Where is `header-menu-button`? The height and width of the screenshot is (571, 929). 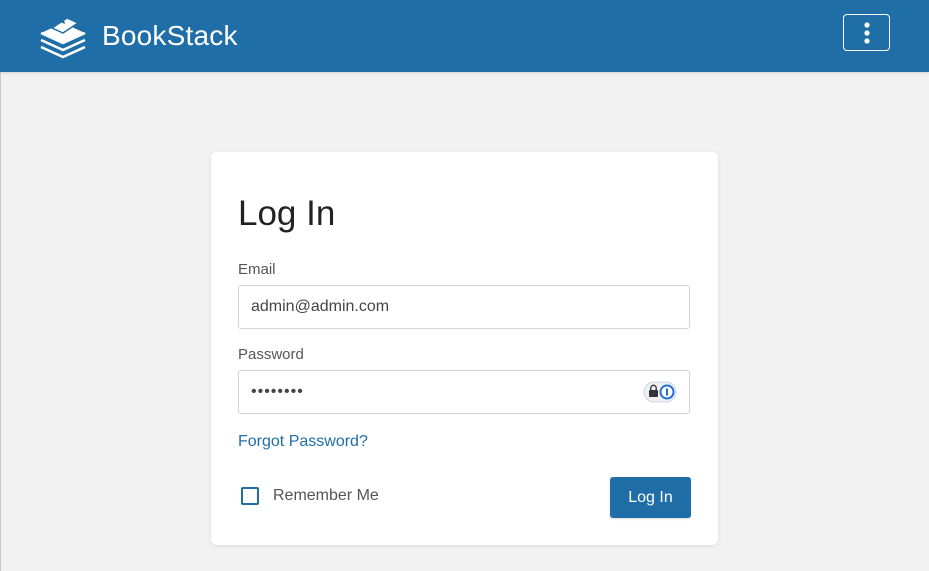
header-menu-button is located at coordinates (866, 32).